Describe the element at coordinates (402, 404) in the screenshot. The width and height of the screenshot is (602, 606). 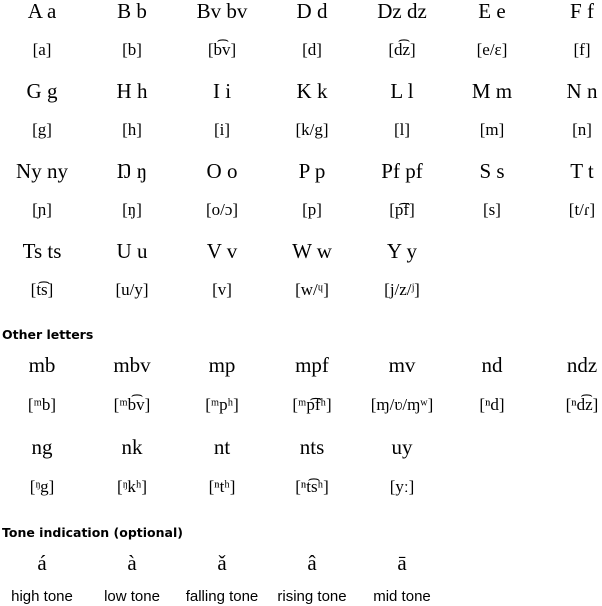
I see `ipa-cell: [ɱ/ʋ/ɱʷ]` at that location.